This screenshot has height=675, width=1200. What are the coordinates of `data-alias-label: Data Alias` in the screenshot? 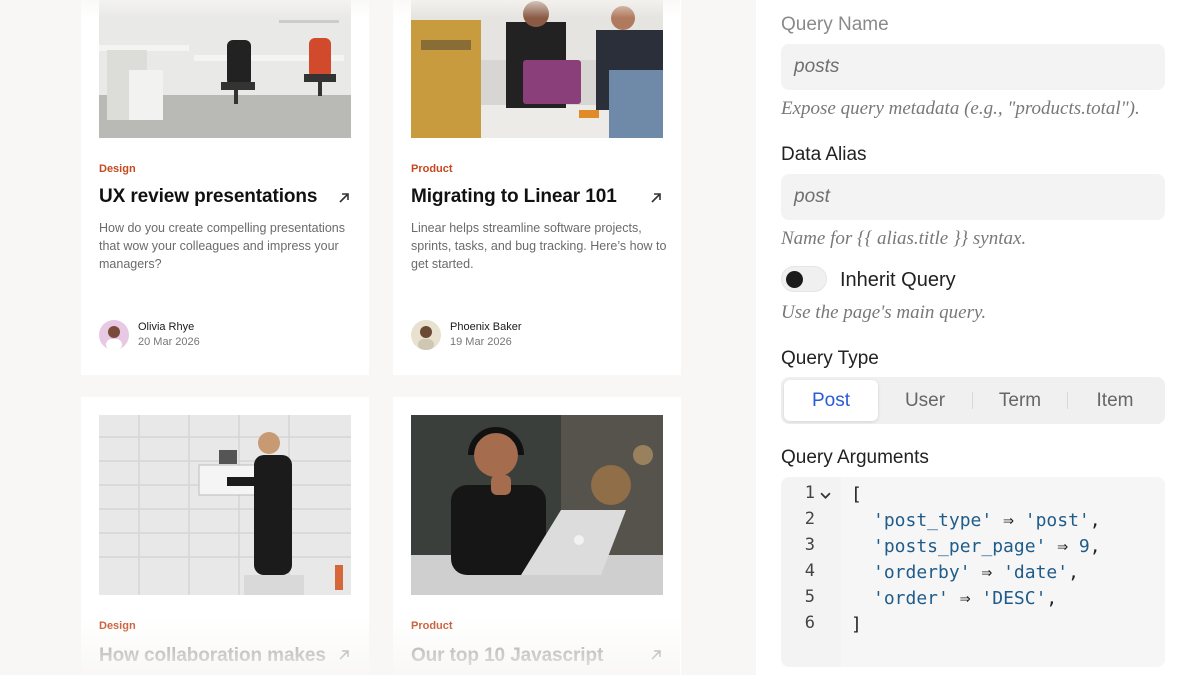 It's located at (824, 154).